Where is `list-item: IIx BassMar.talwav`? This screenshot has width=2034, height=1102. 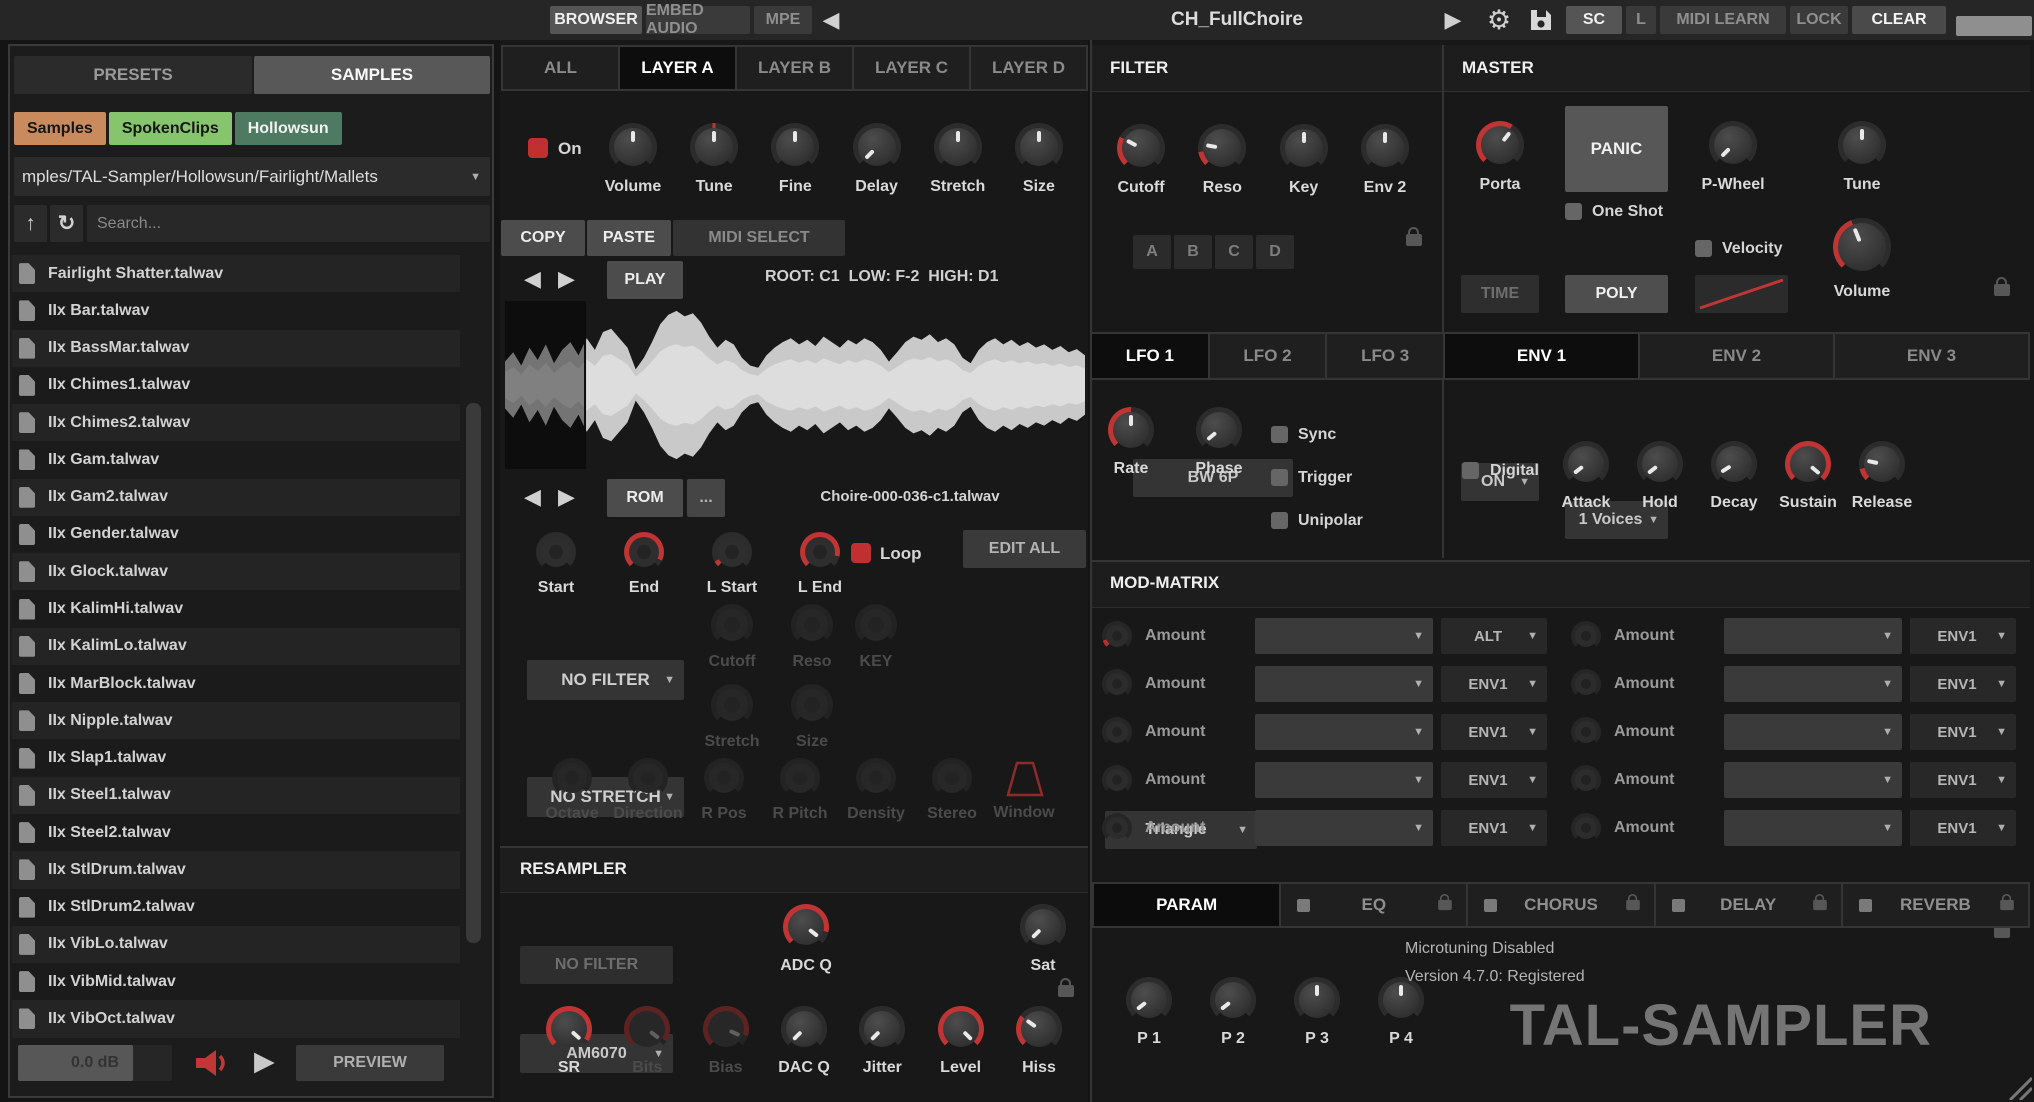 list-item: IIx BassMar.talwav is located at coordinates (236, 348).